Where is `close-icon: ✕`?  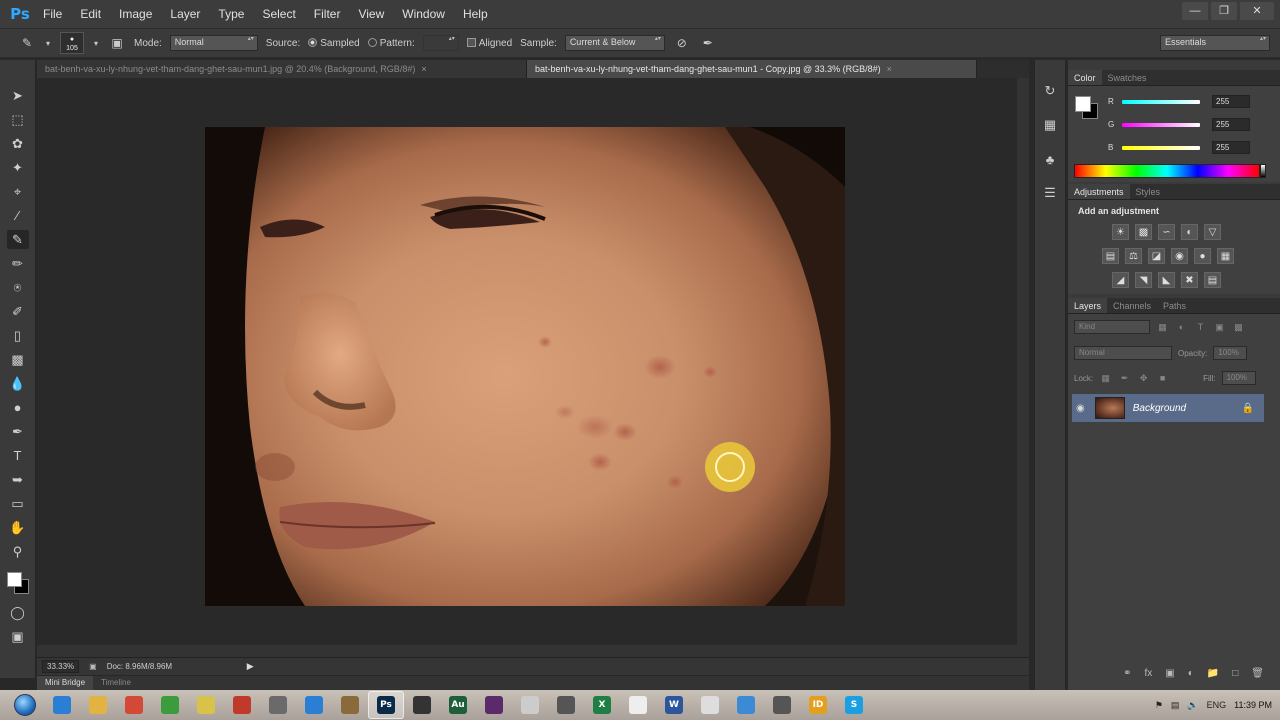
close-icon: ✕ is located at coordinates (1257, 11).